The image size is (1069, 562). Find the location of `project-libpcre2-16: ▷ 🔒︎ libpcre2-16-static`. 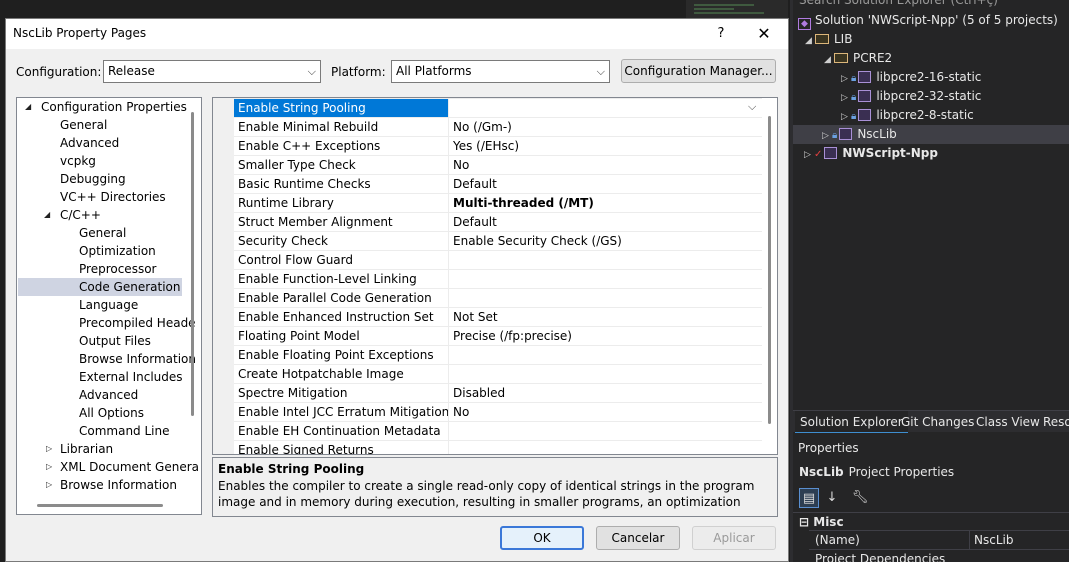

project-libpcre2-16: ▷ 🔒︎ libpcre2-16-static is located at coordinates (911, 77).